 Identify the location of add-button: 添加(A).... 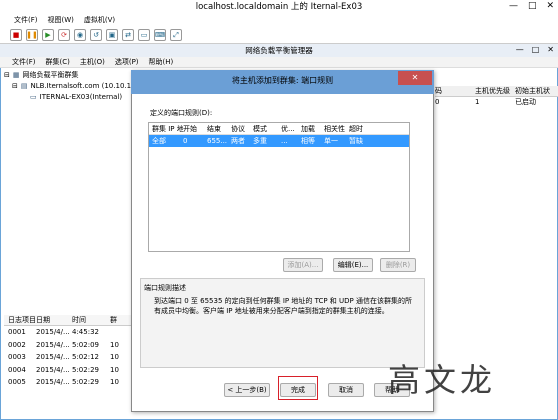
(303, 265).